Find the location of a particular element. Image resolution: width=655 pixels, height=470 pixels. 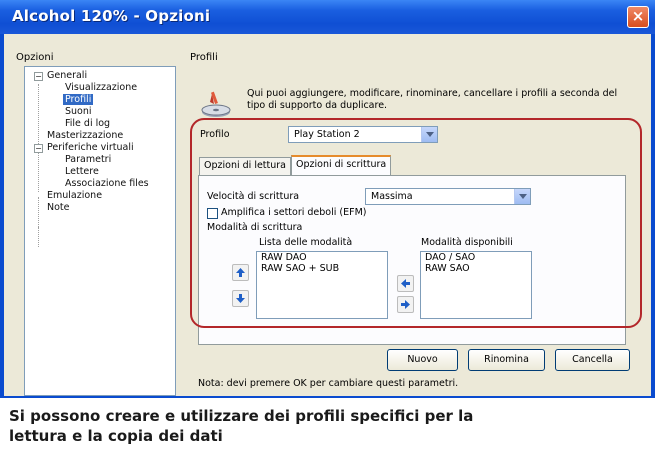

list-item: RAW SAO + SUB is located at coordinates (322, 268).